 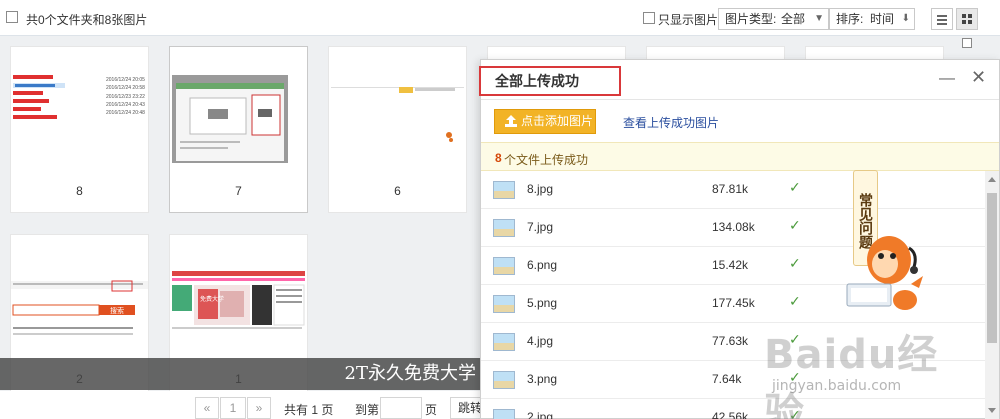 What do you see at coordinates (500, 18) in the screenshot?
I see `top-toolbar: 共0个文件夹和8张图片 只显示图片 图片类型: 全部 ▼ 排序: 时间 ⬇` at bounding box center [500, 18].